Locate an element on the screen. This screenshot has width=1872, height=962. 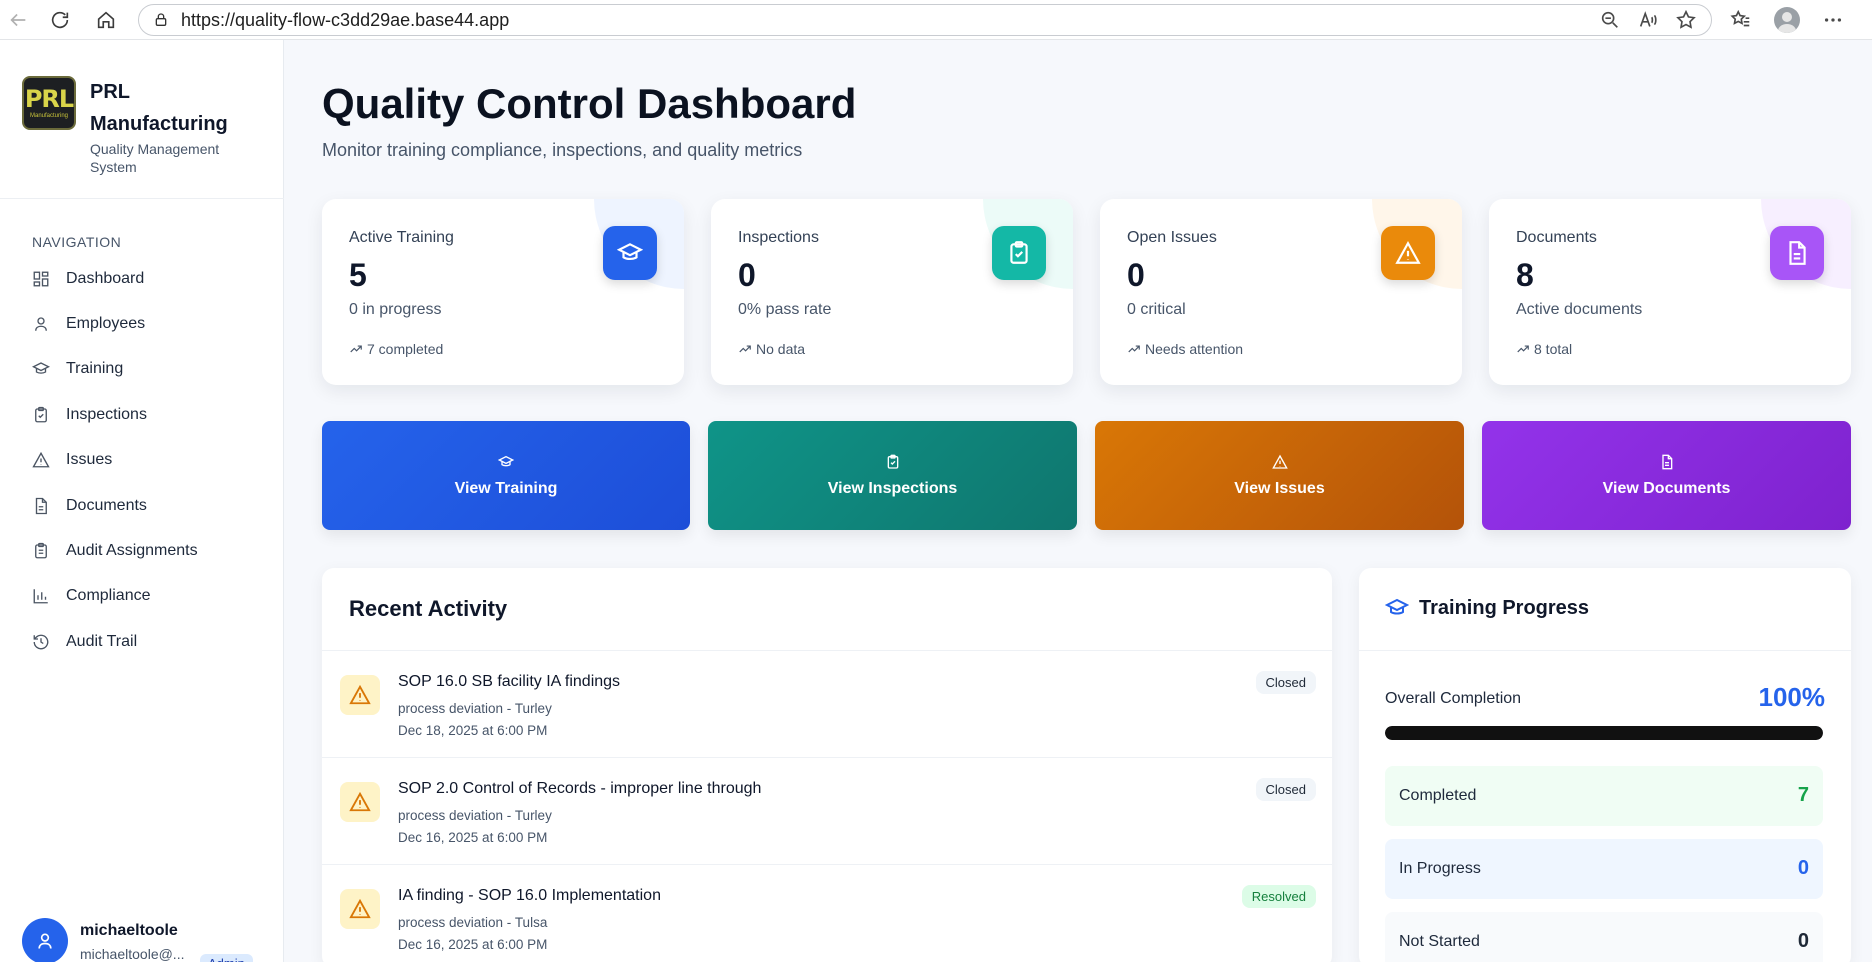
row-value: 7 is located at coordinates (1803, 795).